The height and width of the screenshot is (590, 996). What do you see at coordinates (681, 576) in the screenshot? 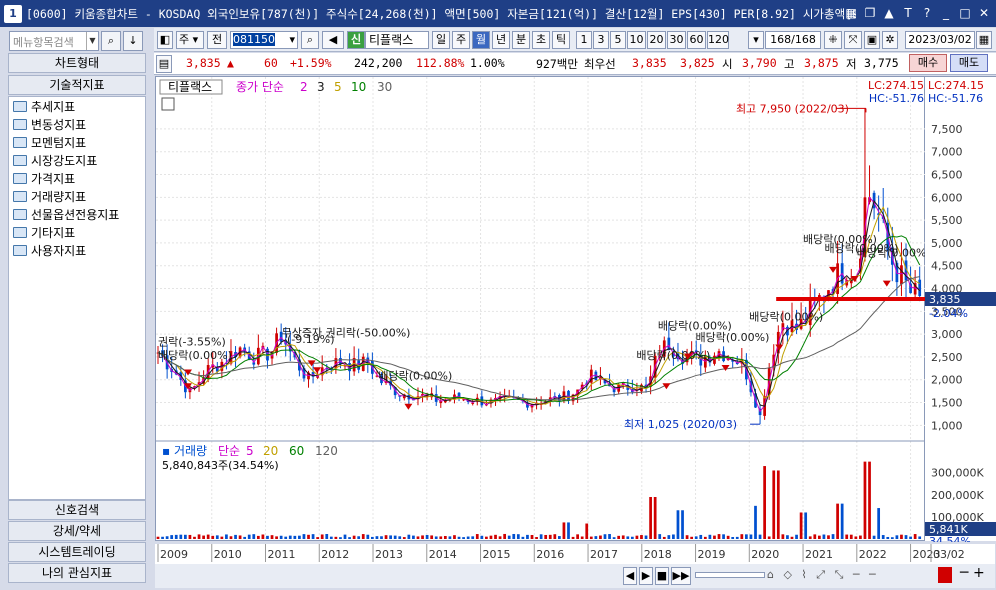
I see `fast-forward-button: ▶▶` at bounding box center [681, 576].